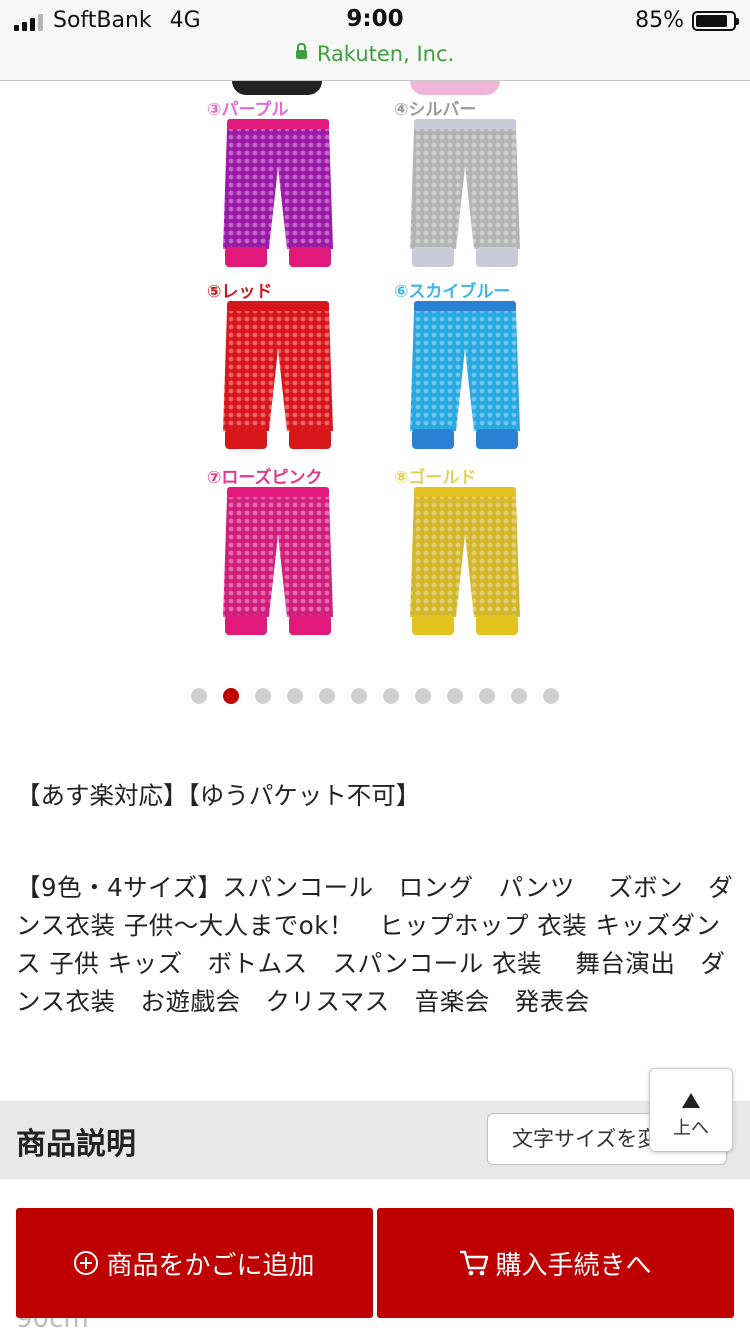 Image resolution: width=750 pixels, height=1334 pixels. What do you see at coordinates (687, 20) in the screenshot?
I see `battery-info: 85%` at bounding box center [687, 20].